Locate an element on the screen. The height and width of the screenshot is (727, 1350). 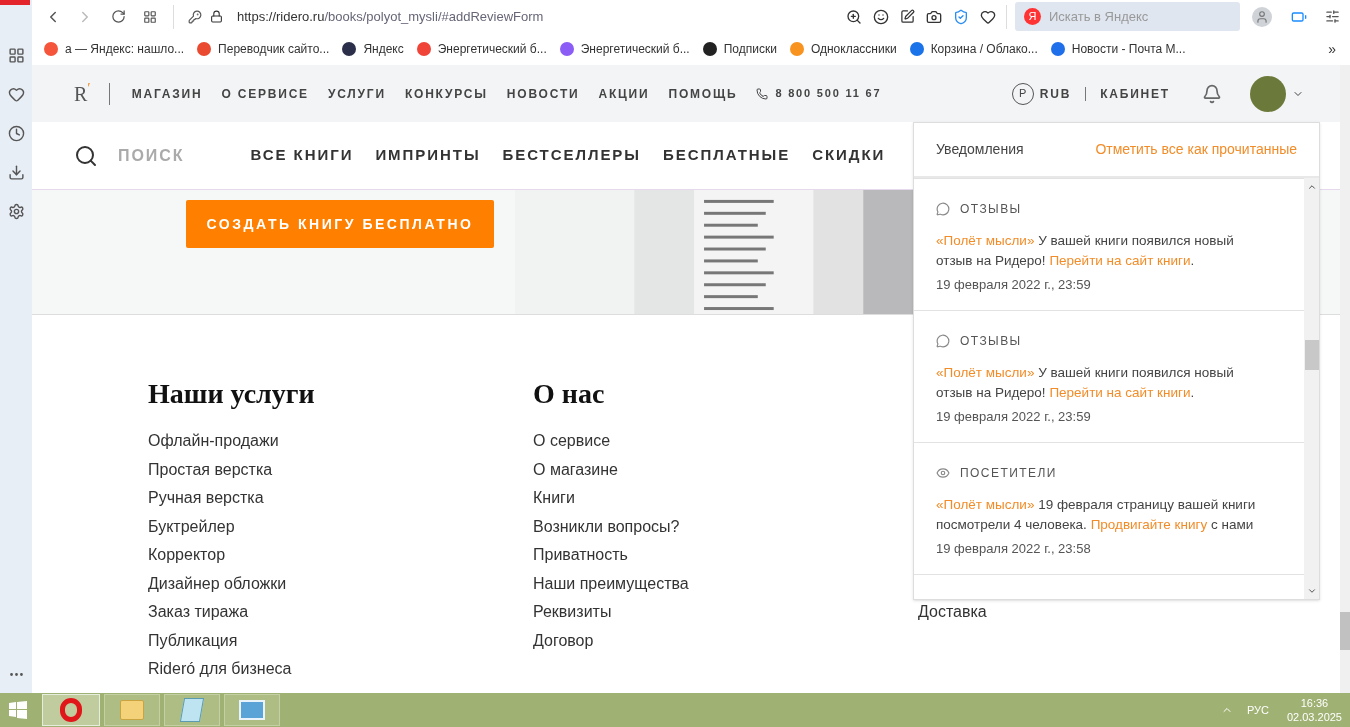
phone-number: 8 800 500 11 67 is located at coordinates (828, 93).